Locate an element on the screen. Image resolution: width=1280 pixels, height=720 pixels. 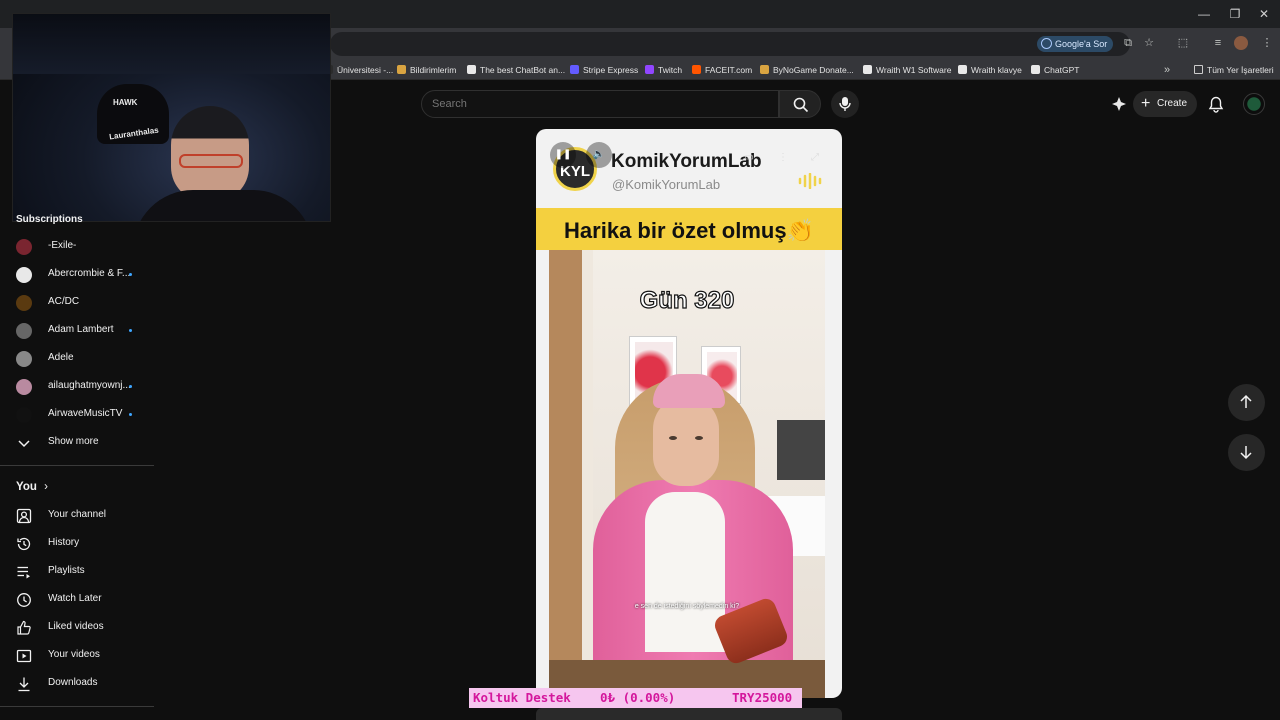
create-button: + Create is located at coordinates (1165, 104).